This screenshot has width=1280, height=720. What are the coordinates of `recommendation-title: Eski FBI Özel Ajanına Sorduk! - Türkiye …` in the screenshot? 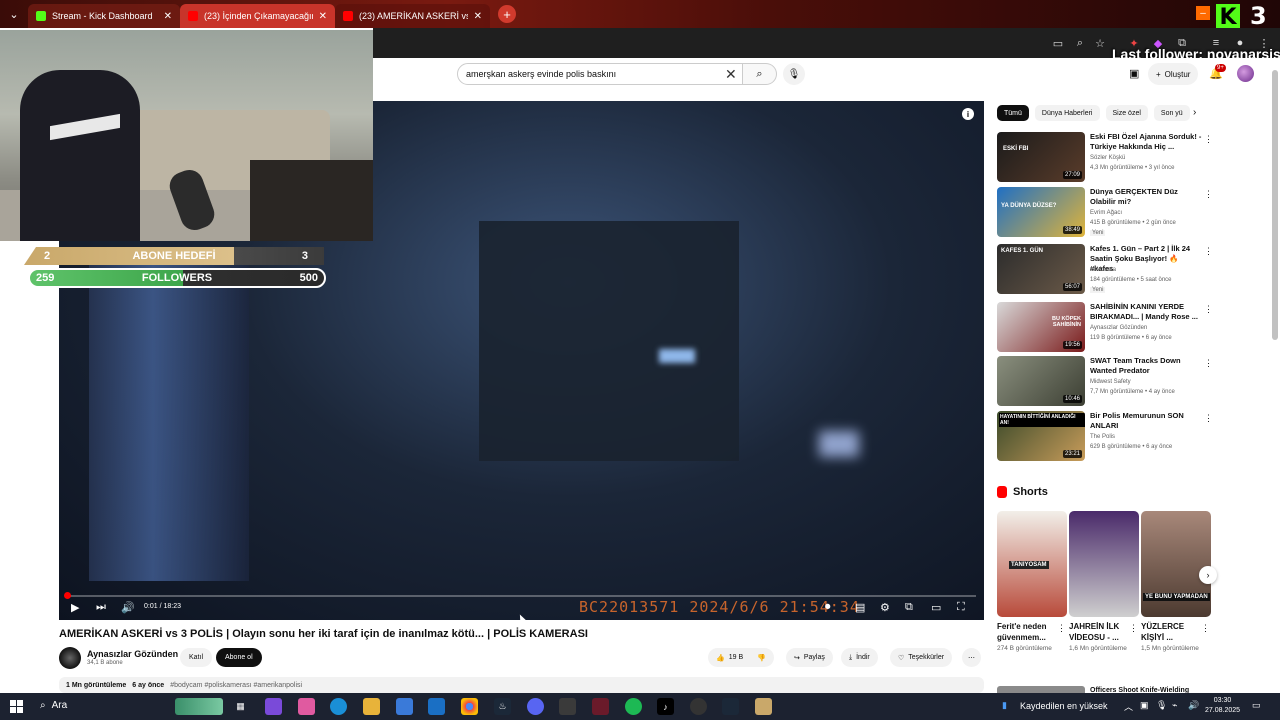 It's located at (1146, 142).